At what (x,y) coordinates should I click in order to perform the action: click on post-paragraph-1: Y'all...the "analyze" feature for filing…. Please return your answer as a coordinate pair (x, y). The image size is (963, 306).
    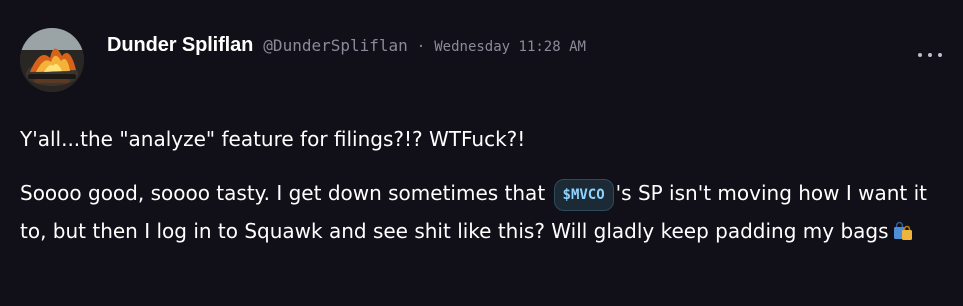
    Looking at the image, I should click on (273, 139).